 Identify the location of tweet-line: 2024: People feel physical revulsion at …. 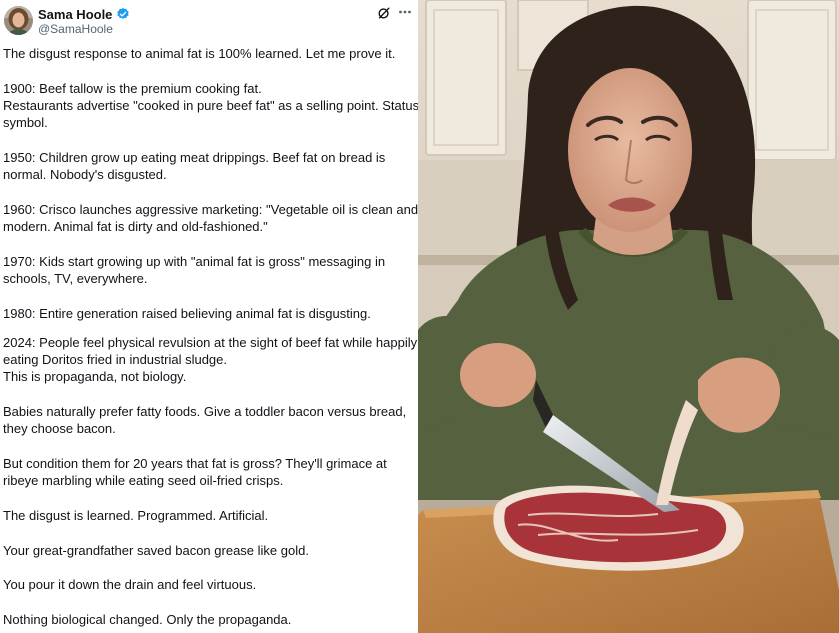
(210, 342).